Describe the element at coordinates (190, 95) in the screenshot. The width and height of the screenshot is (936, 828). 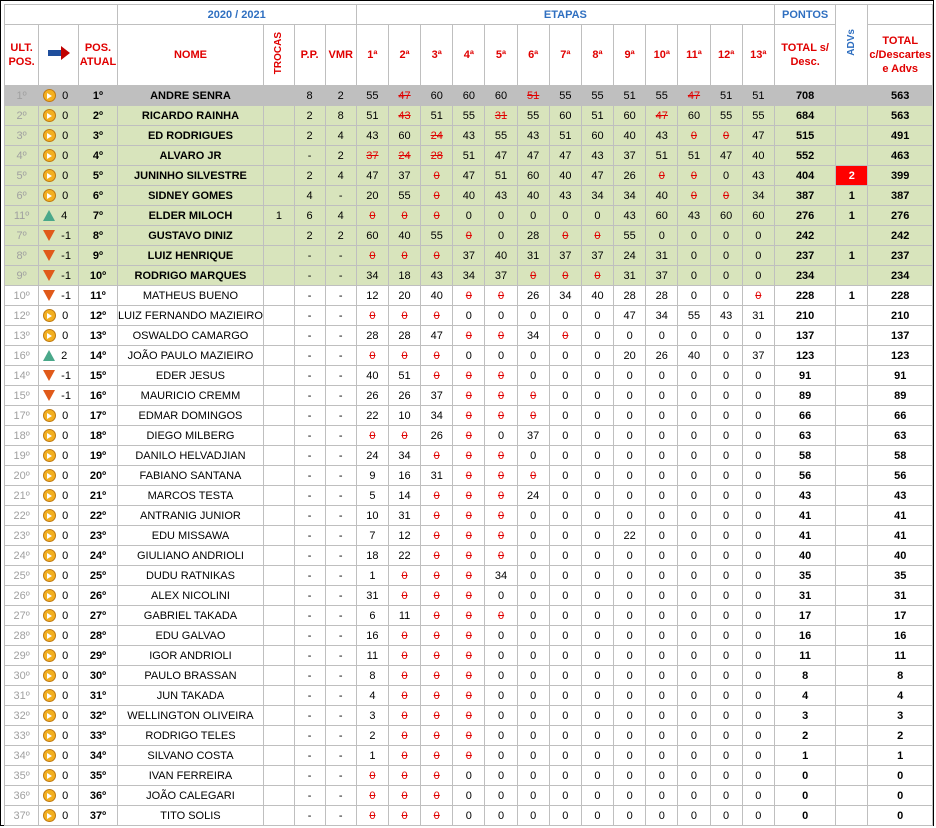
I see `player-name: ANDRE SENRA` at that location.